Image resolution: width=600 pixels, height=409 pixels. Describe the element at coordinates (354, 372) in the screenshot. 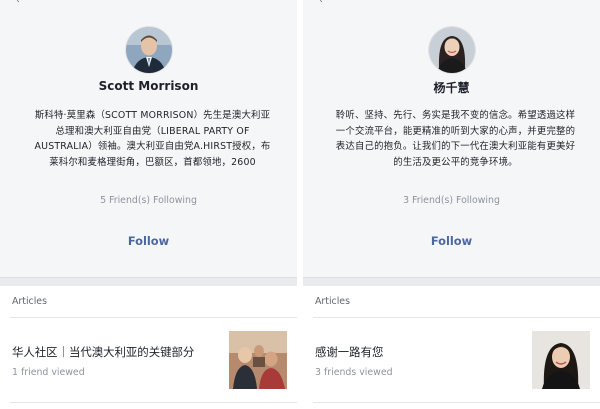

I see `article-viewed-count: 3 friends viewed` at that location.